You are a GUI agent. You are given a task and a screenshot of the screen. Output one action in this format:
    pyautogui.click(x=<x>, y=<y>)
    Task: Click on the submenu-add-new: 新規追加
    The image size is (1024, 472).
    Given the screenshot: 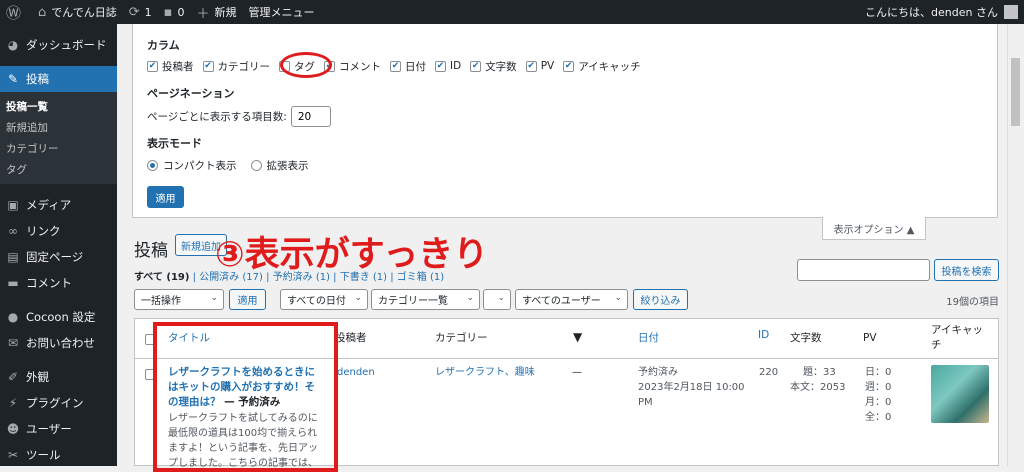 What is the action you would take?
    pyautogui.click(x=58, y=127)
    